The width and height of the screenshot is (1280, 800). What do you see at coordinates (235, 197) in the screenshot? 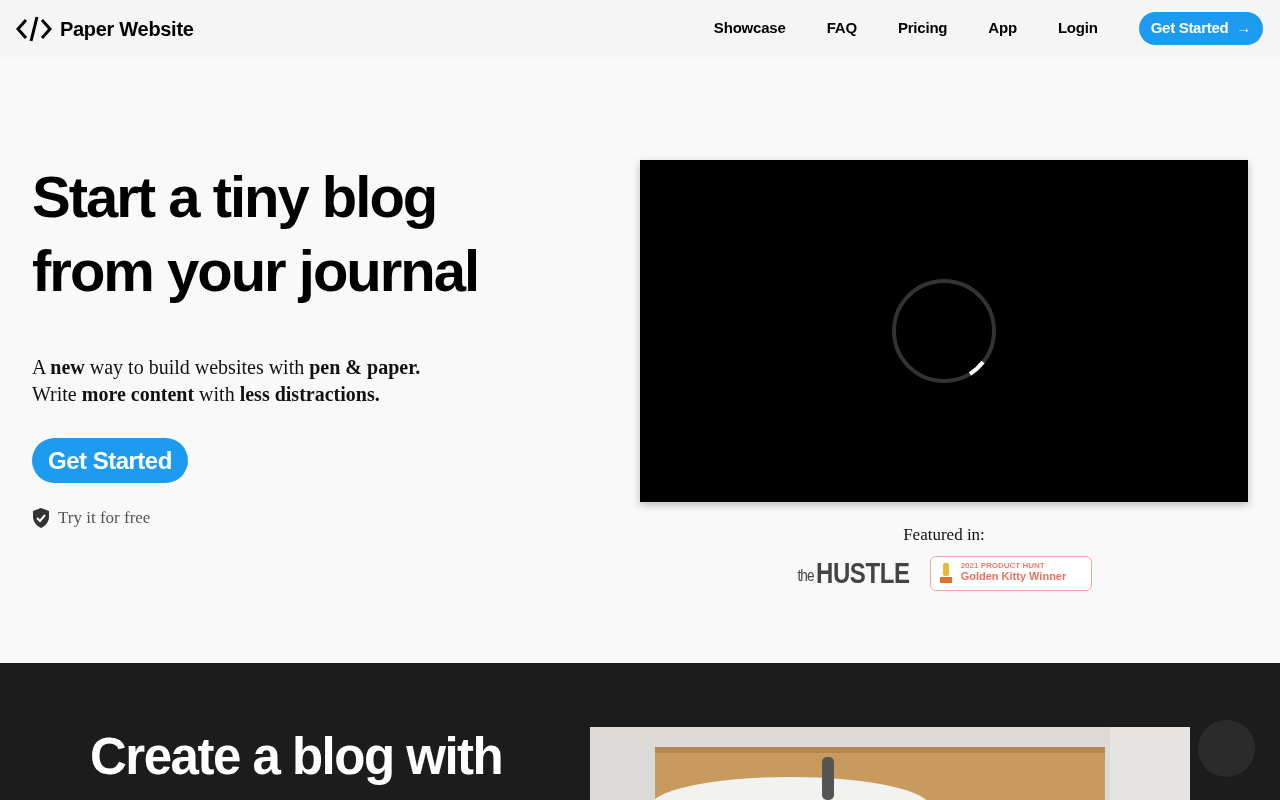
I see `headline-line: Start a tiny blog` at bounding box center [235, 197].